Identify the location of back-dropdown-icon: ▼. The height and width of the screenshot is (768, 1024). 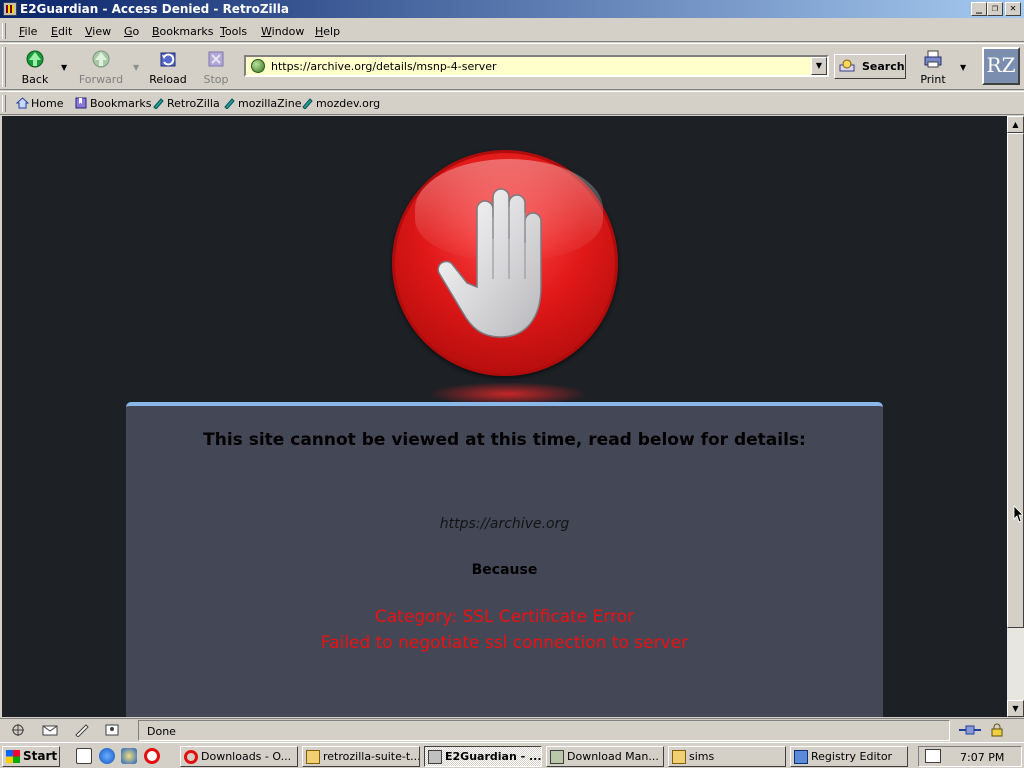
(64, 67).